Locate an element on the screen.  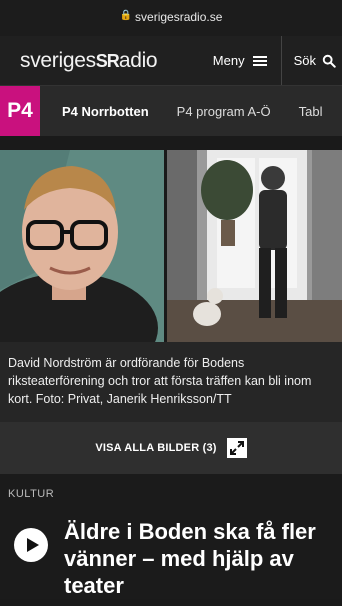
play-button is located at coordinates (31, 545).